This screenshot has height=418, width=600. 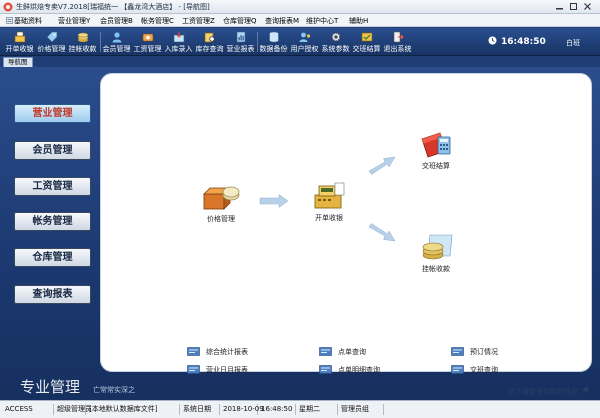 What do you see at coordinates (198, 20) in the screenshot?
I see `menu-salary: 工资管理Z` at bounding box center [198, 20].